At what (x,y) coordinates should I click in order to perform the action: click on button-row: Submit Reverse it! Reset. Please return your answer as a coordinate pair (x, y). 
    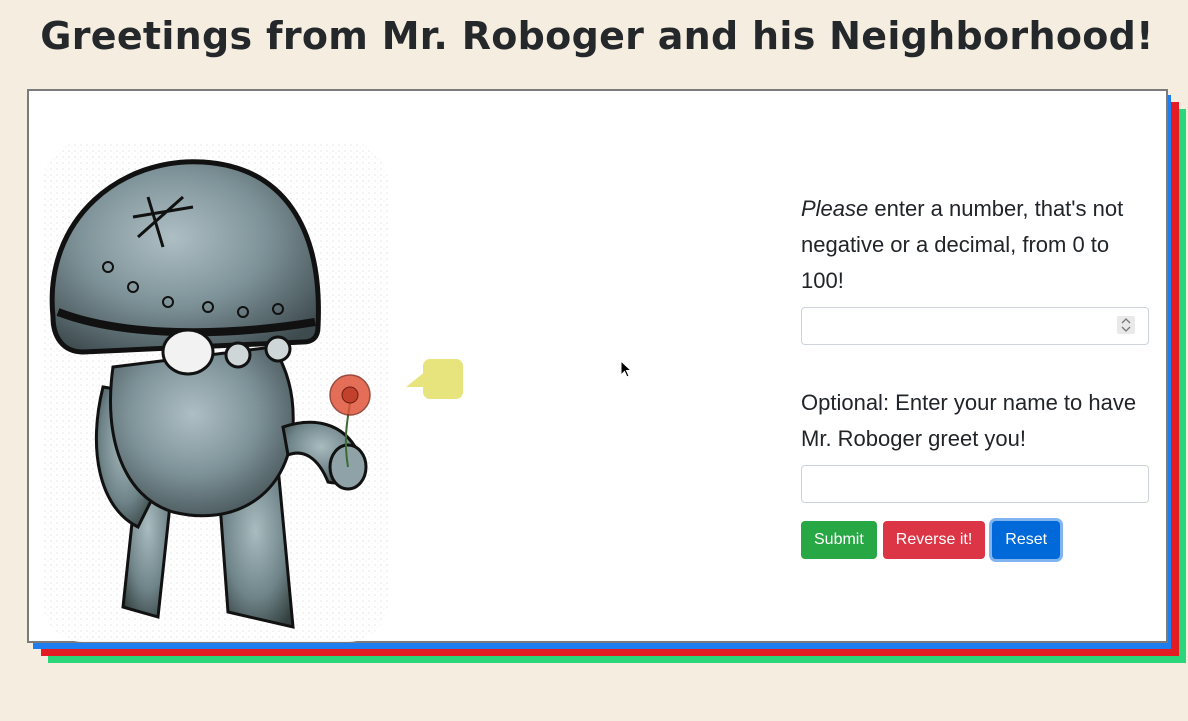
    Looking at the image, I should click on (976, 540).